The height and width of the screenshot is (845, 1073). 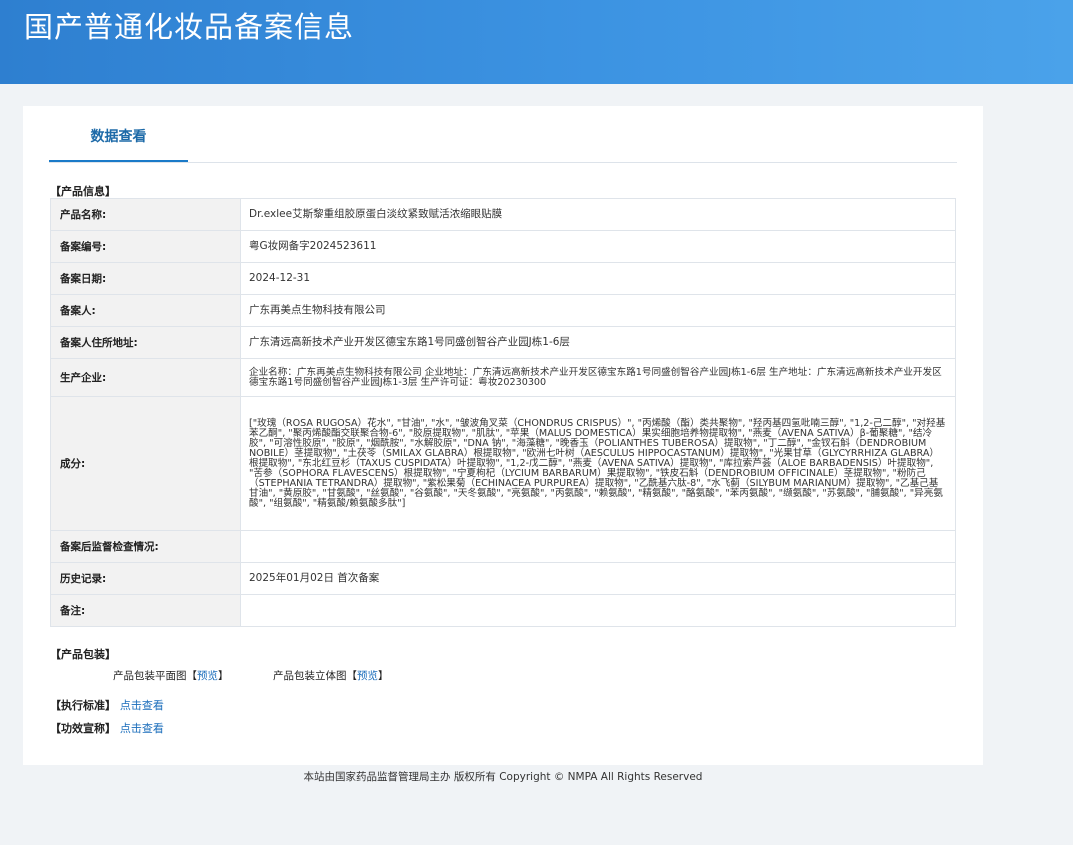 I want to click on package-stereo-preview-link: 预览, so click(x=367, y=676).